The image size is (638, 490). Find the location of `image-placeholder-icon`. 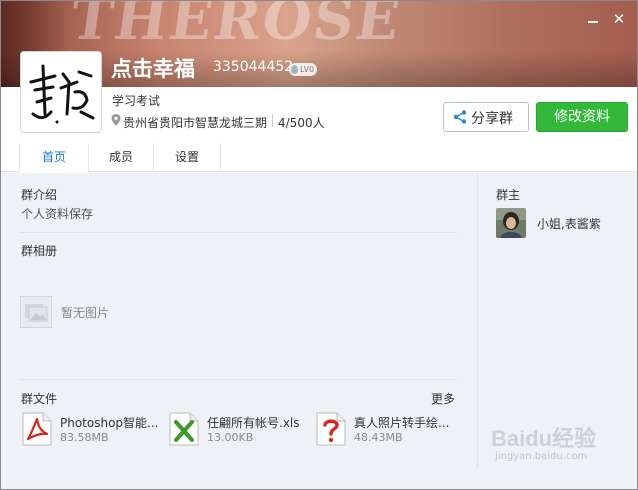

image-placeholder-icon is located at coordinates (36, 313).